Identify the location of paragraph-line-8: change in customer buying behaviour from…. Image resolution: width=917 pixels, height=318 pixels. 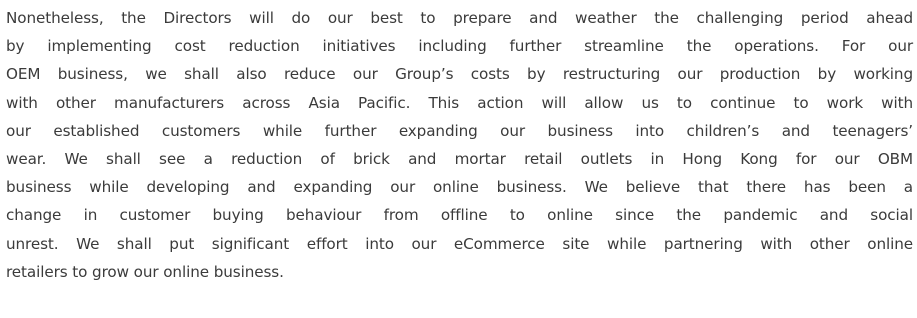
(459, 215).